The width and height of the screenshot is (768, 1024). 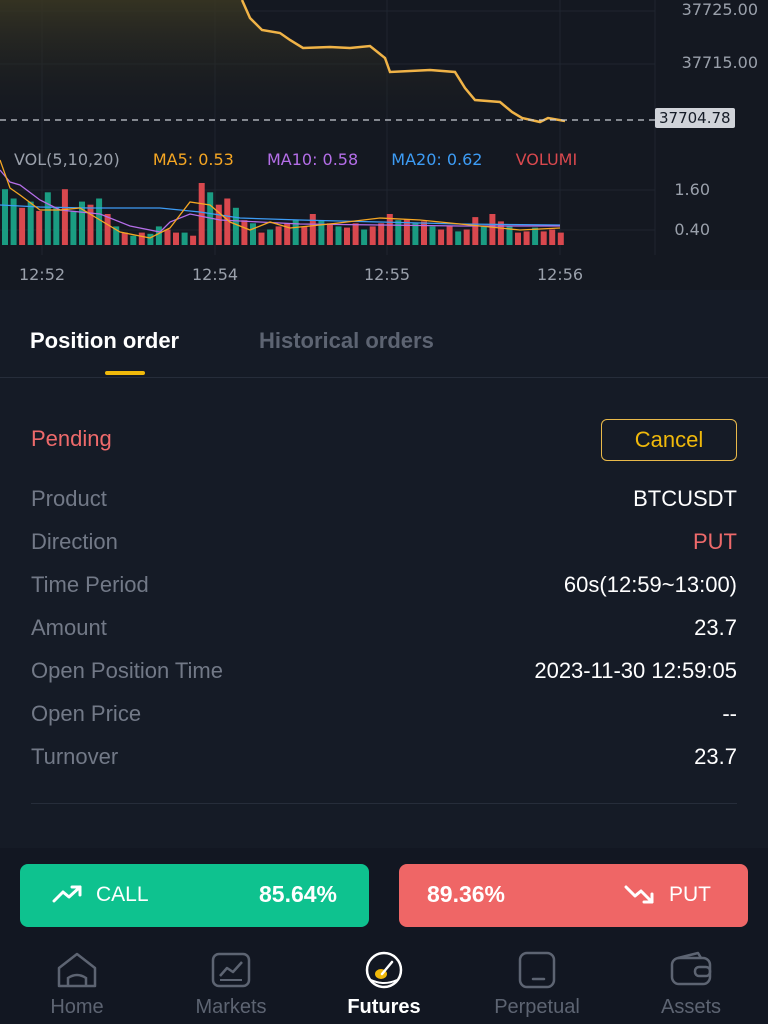 I want to click on order-tabs: Position order Historical orders, so click(x=384, y=334).